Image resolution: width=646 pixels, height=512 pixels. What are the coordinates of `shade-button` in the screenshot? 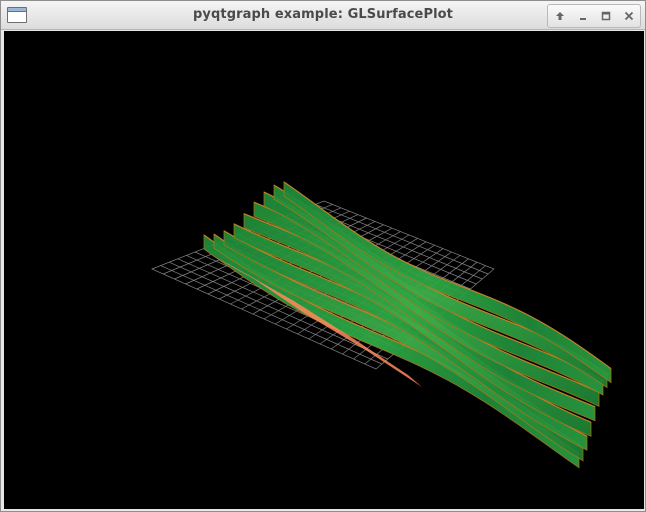 It's located at (560, 16).